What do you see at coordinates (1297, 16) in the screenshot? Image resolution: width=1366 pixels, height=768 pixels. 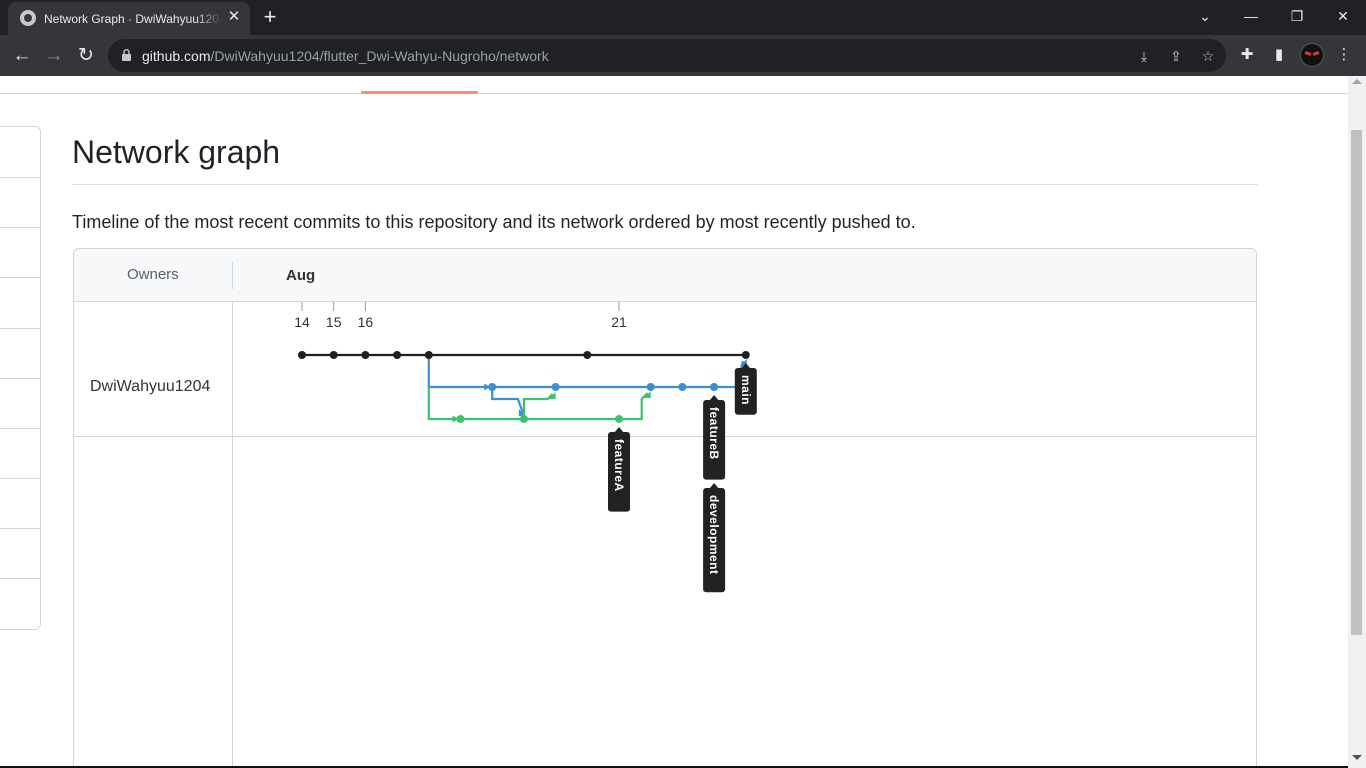 I see `restore-button: ❐` at bounding box center [1297, 16].